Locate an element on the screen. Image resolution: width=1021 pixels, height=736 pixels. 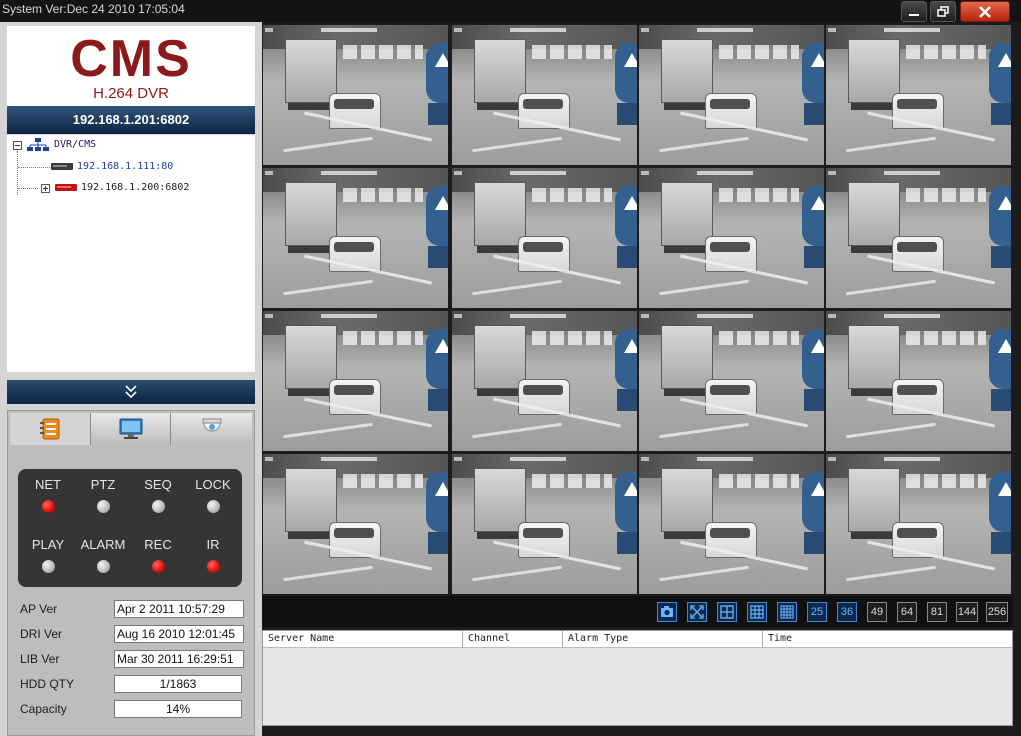
status-indicators: NET PTZ SEQ LOCK PLAY ALARM REC IR is located at coordinates (130, 528).